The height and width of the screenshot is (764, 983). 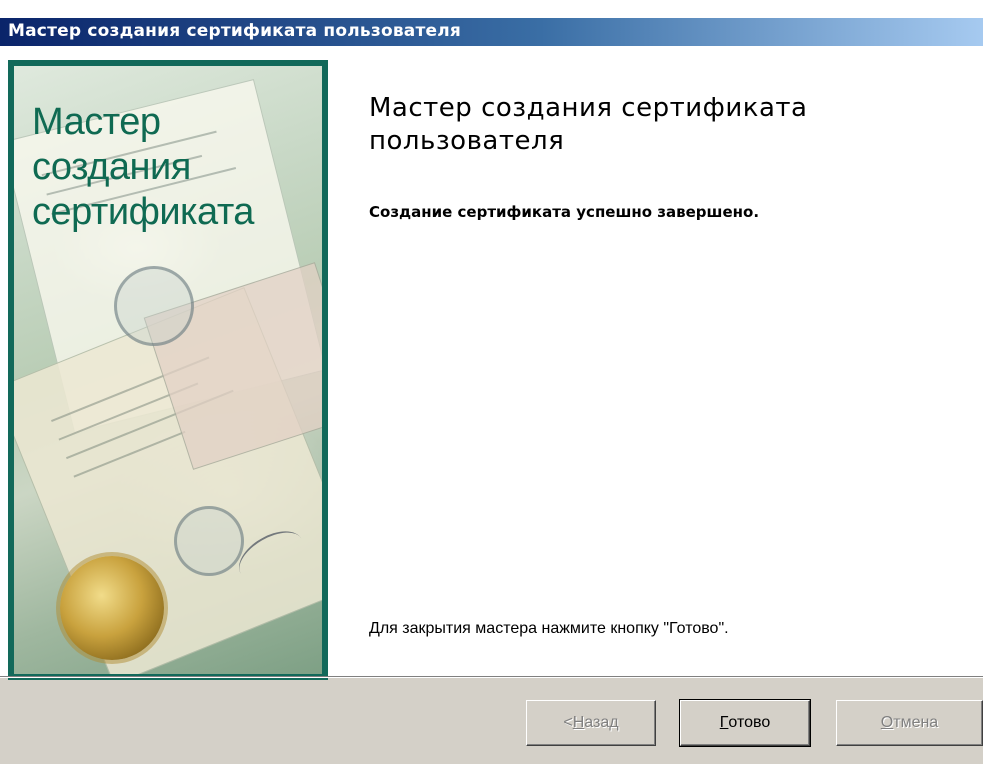 What do you see at coordinates (601, 722) in the screenshot?
I see `back-button-label: азад` at bounding box center [601, 722].